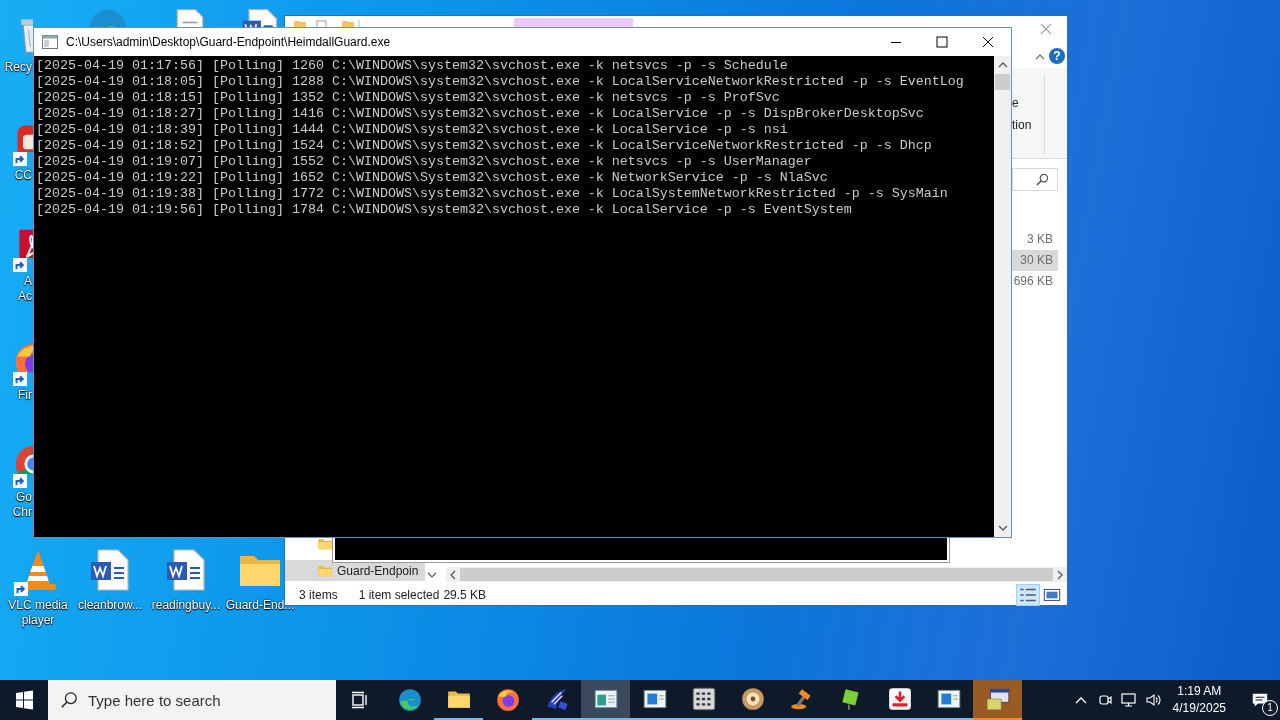 The height and width of the screenshot is (720, 1280). Describe the element at coordinates (1046, 29) in the screenshot. I see `close-icon` at that location.